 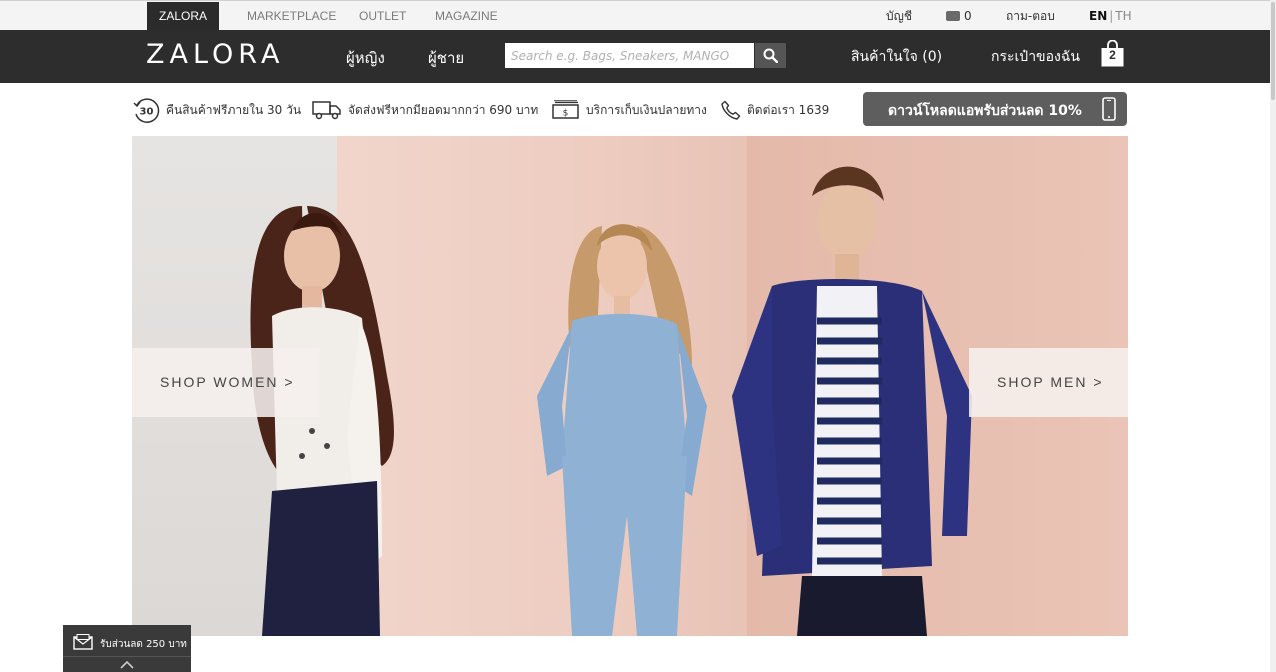 What do you see at coordinates (1123, 16) in the screenshot?
I see `lang-th: TH` at bounding box center [1123, 16].